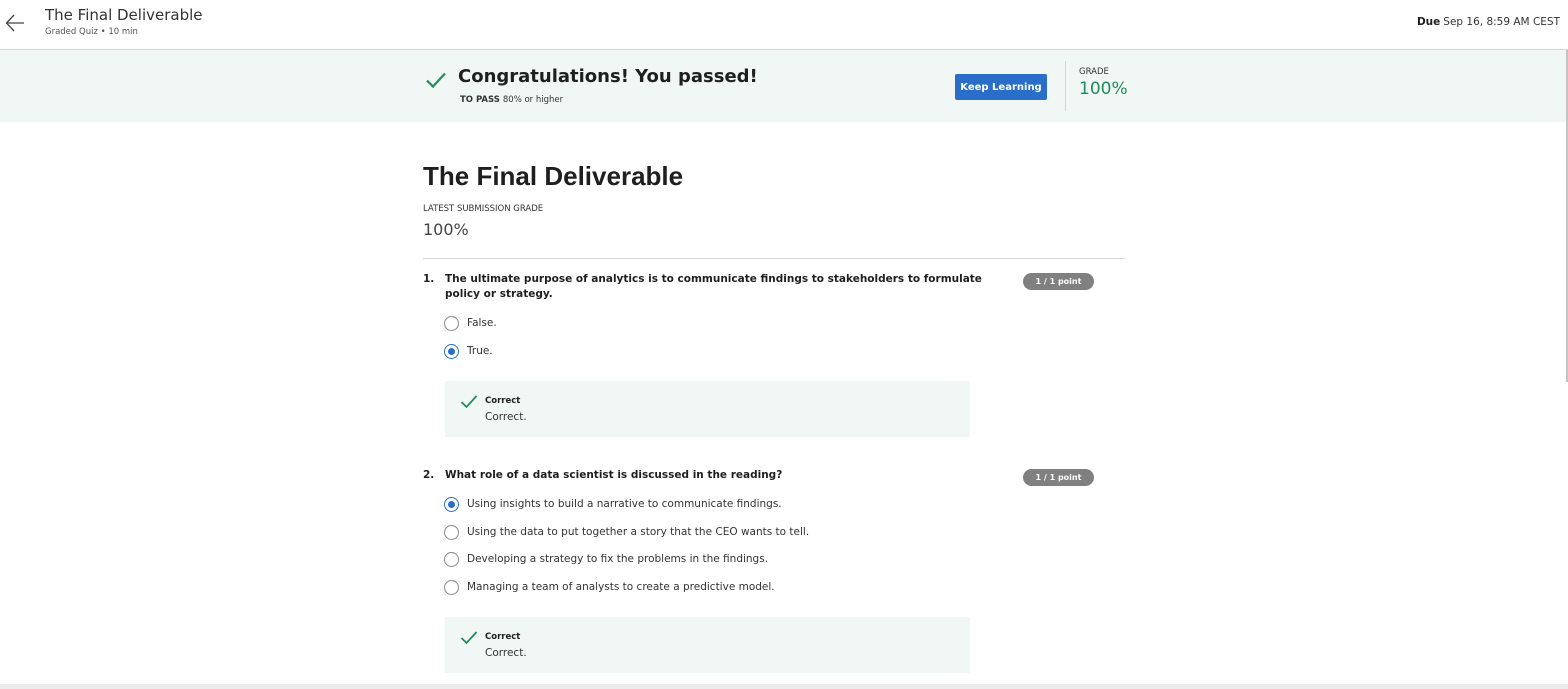 The height and width of the screenshot is (689, 1568). I want to click on question-number: 2., so click(429, 475).